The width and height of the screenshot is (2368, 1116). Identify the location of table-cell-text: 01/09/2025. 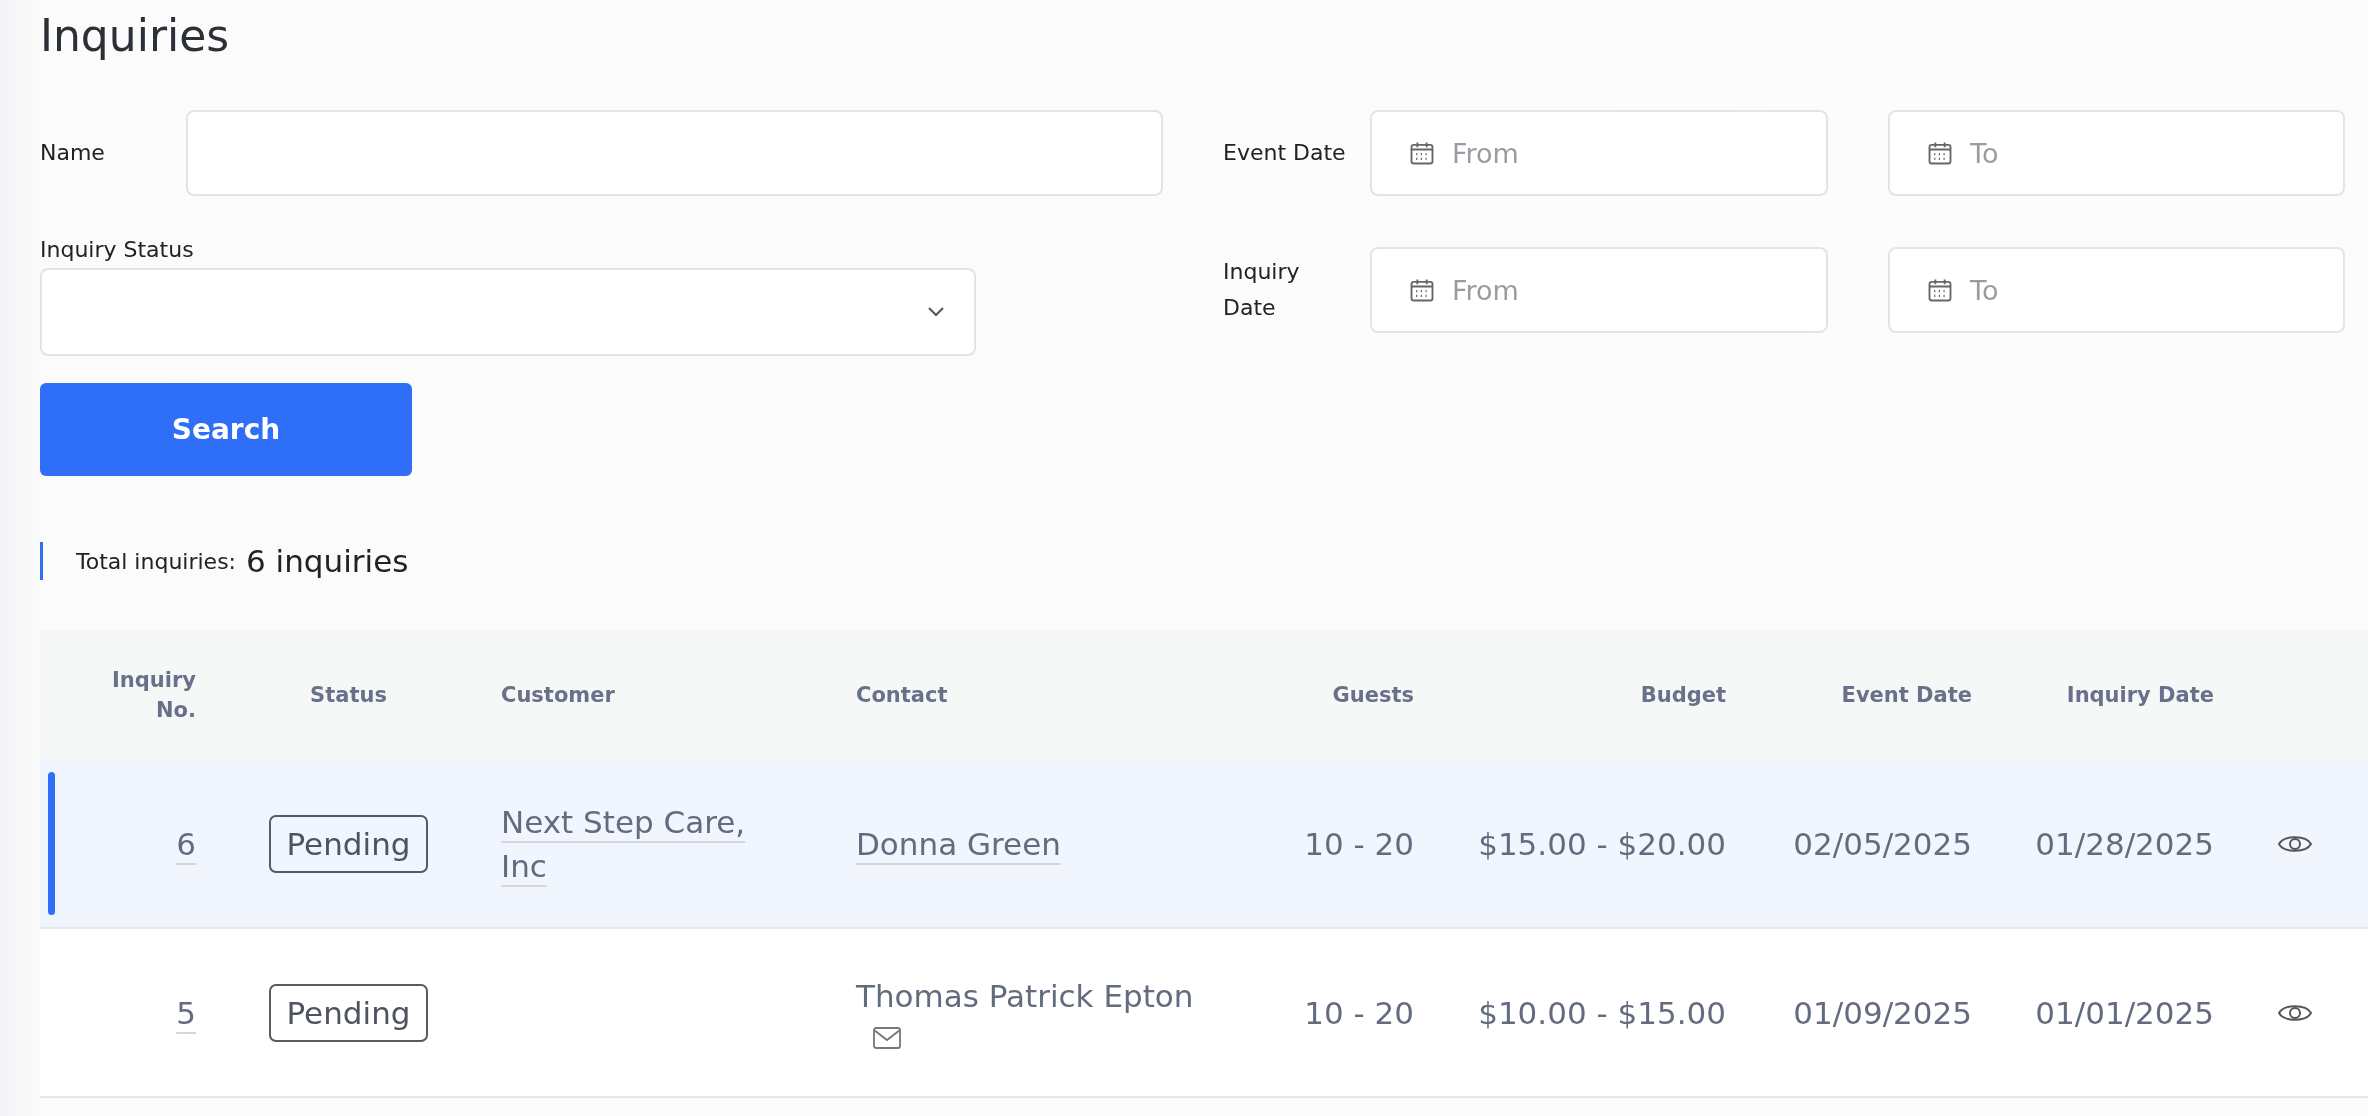
(1882, 1013).